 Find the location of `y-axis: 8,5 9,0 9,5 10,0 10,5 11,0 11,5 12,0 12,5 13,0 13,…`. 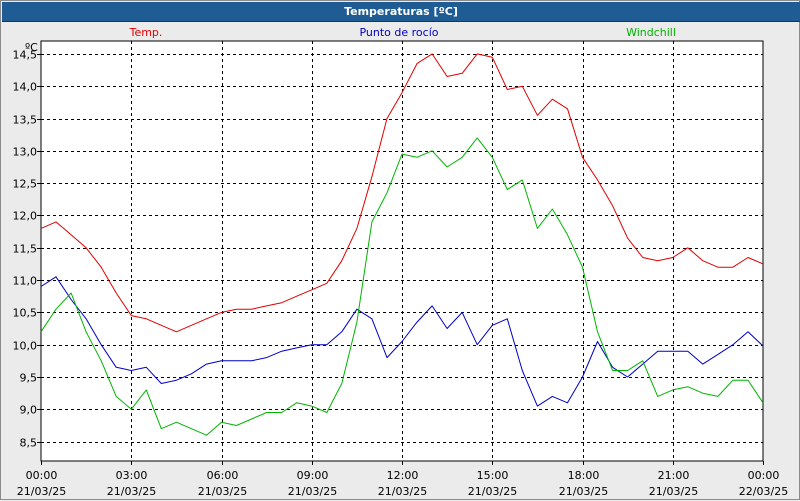

y-axis: 8,5 9,0 9,5 10,0 10,5 11,0 11,5 12,0 12,5 13,0 13,… is located at coordinates (27, 245).